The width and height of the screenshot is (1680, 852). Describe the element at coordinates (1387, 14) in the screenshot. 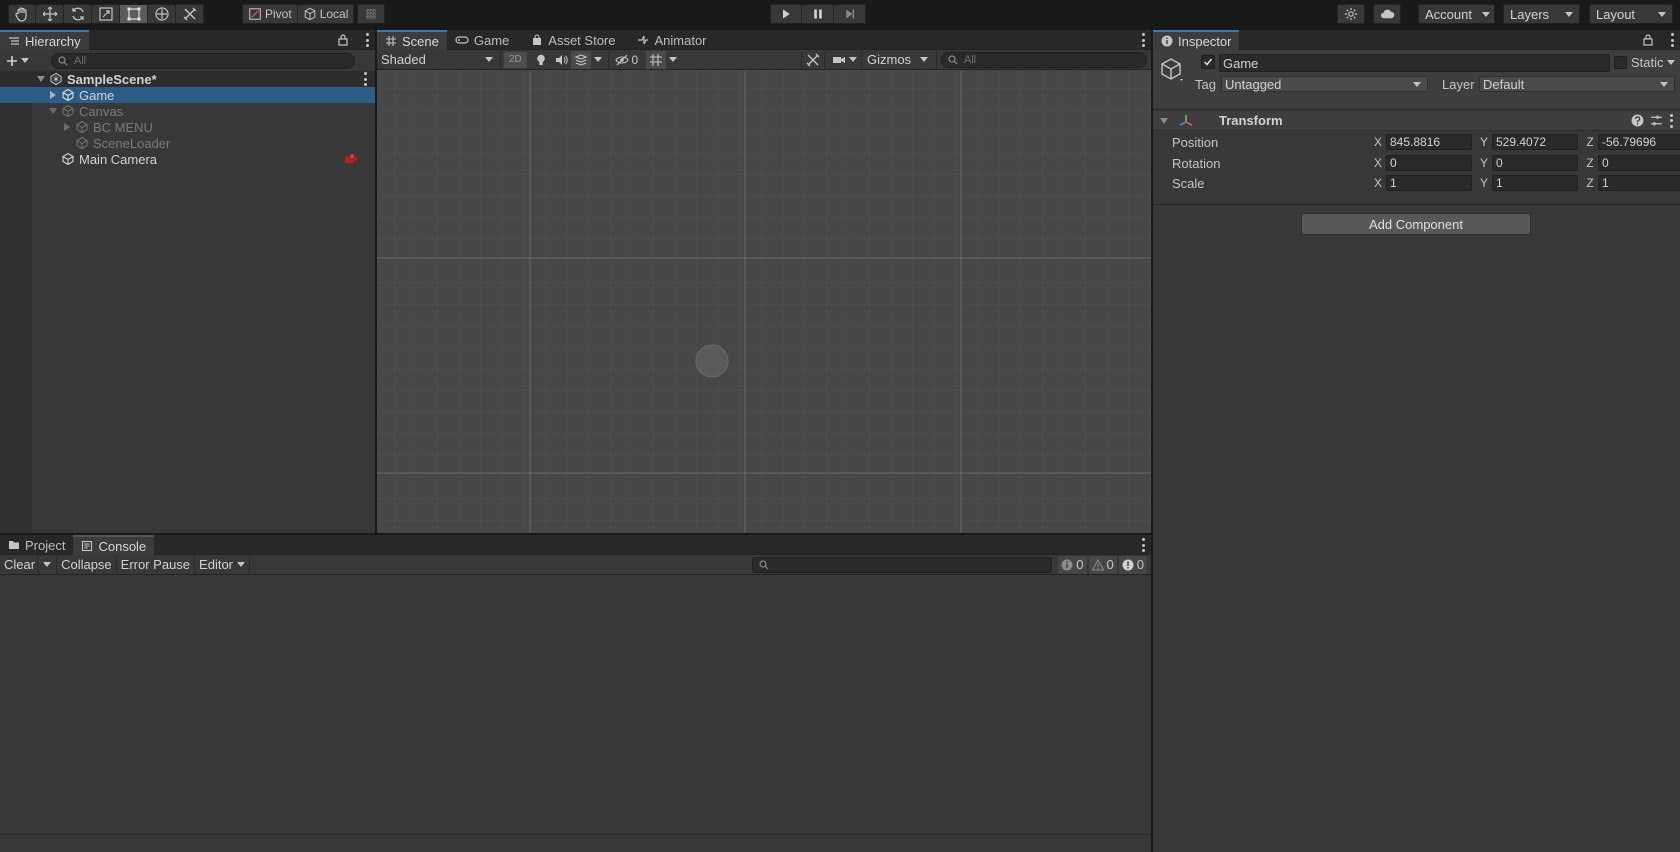

I see `cloud-button` at that location.